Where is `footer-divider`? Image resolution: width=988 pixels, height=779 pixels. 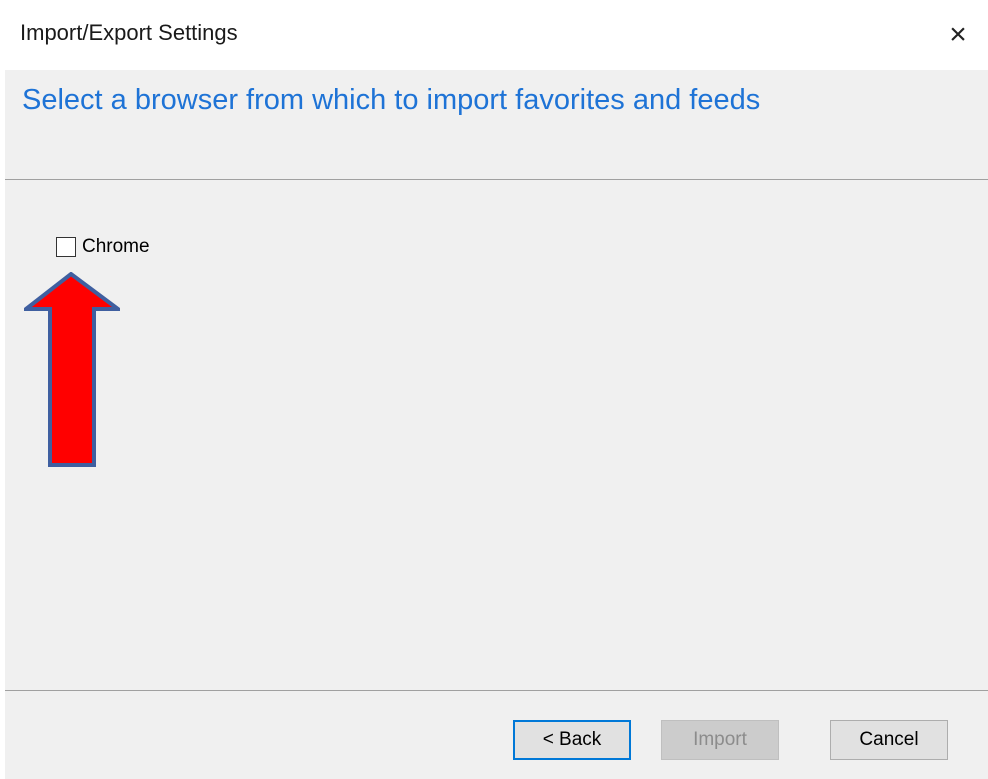
footer-divider is located at coordinates (496, 690).